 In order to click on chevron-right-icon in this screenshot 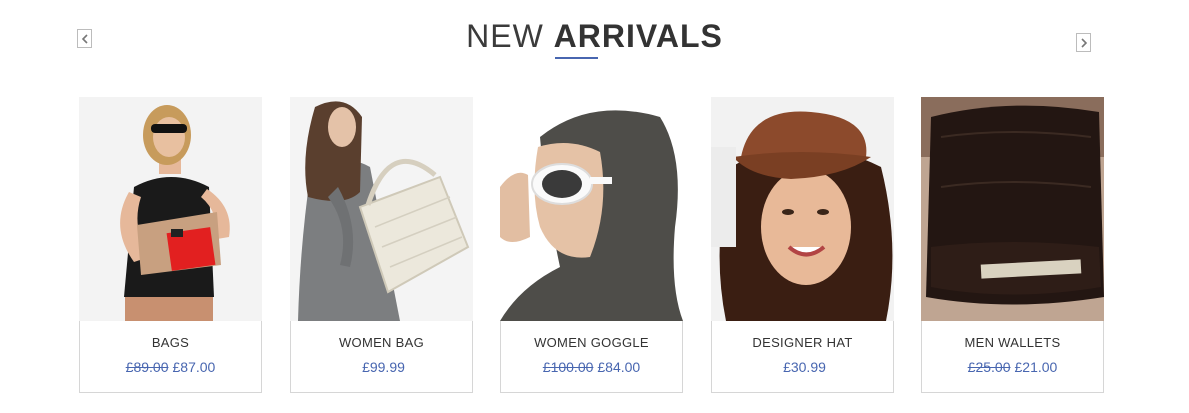, I will do `click(1083, 42)`.